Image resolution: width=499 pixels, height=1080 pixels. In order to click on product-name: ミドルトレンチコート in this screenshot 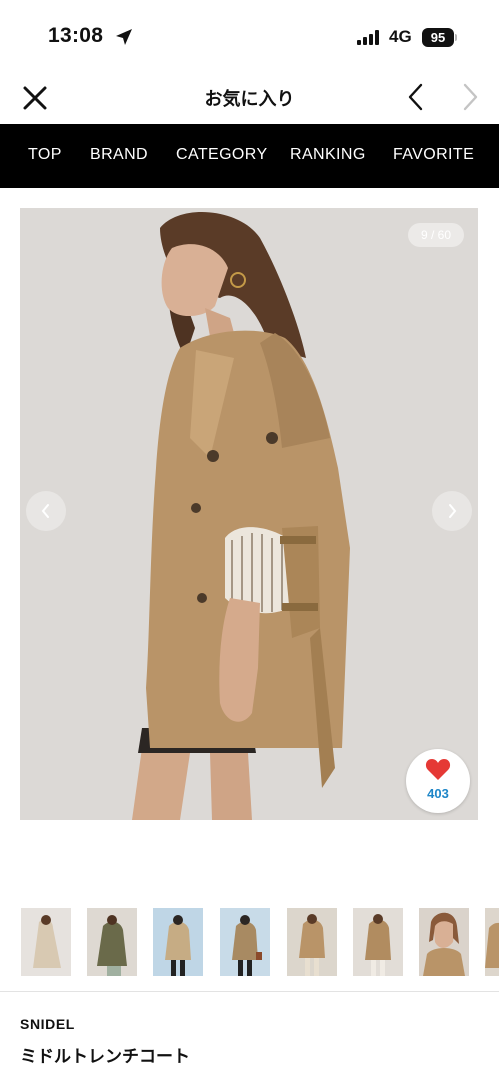, I will do `click(105, 1057)`.